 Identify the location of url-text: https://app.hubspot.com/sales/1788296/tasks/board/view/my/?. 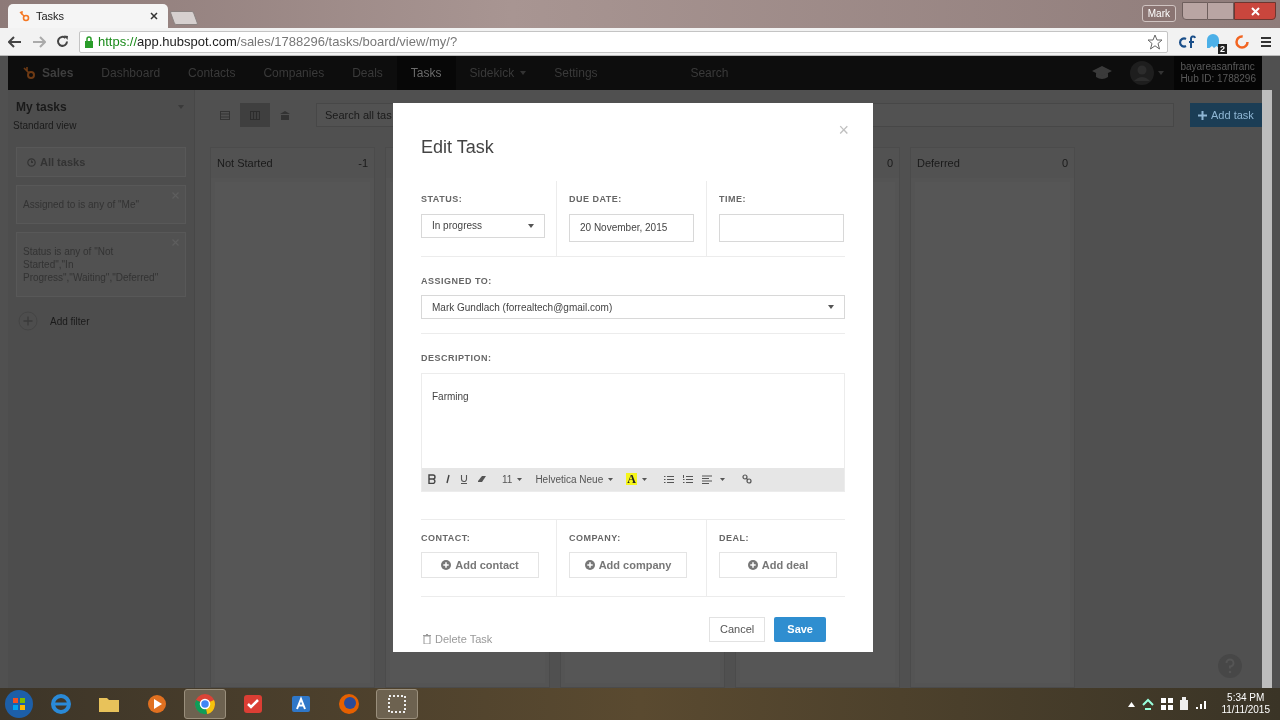
(278, 41).